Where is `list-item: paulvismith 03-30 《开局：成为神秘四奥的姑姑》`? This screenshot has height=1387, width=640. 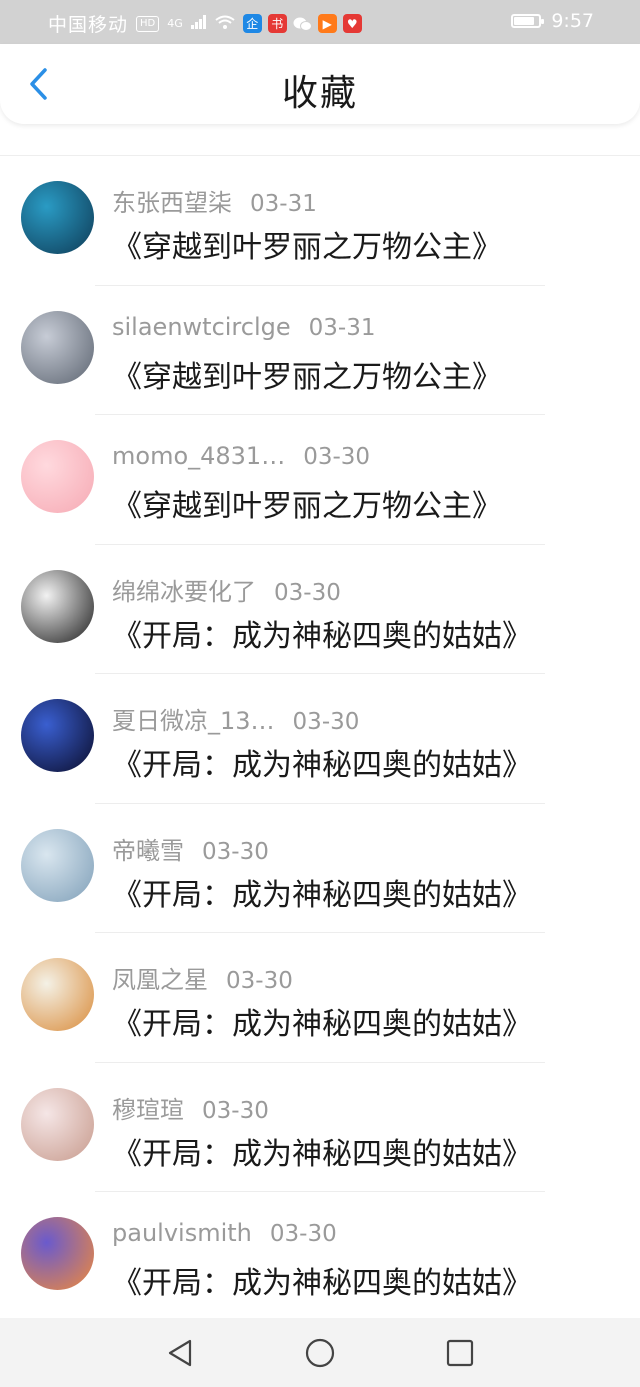
list-item: paulvismith 03-30 《开局：成为神秘四奥的姑姑》 is located at coordinates (320, 1257).